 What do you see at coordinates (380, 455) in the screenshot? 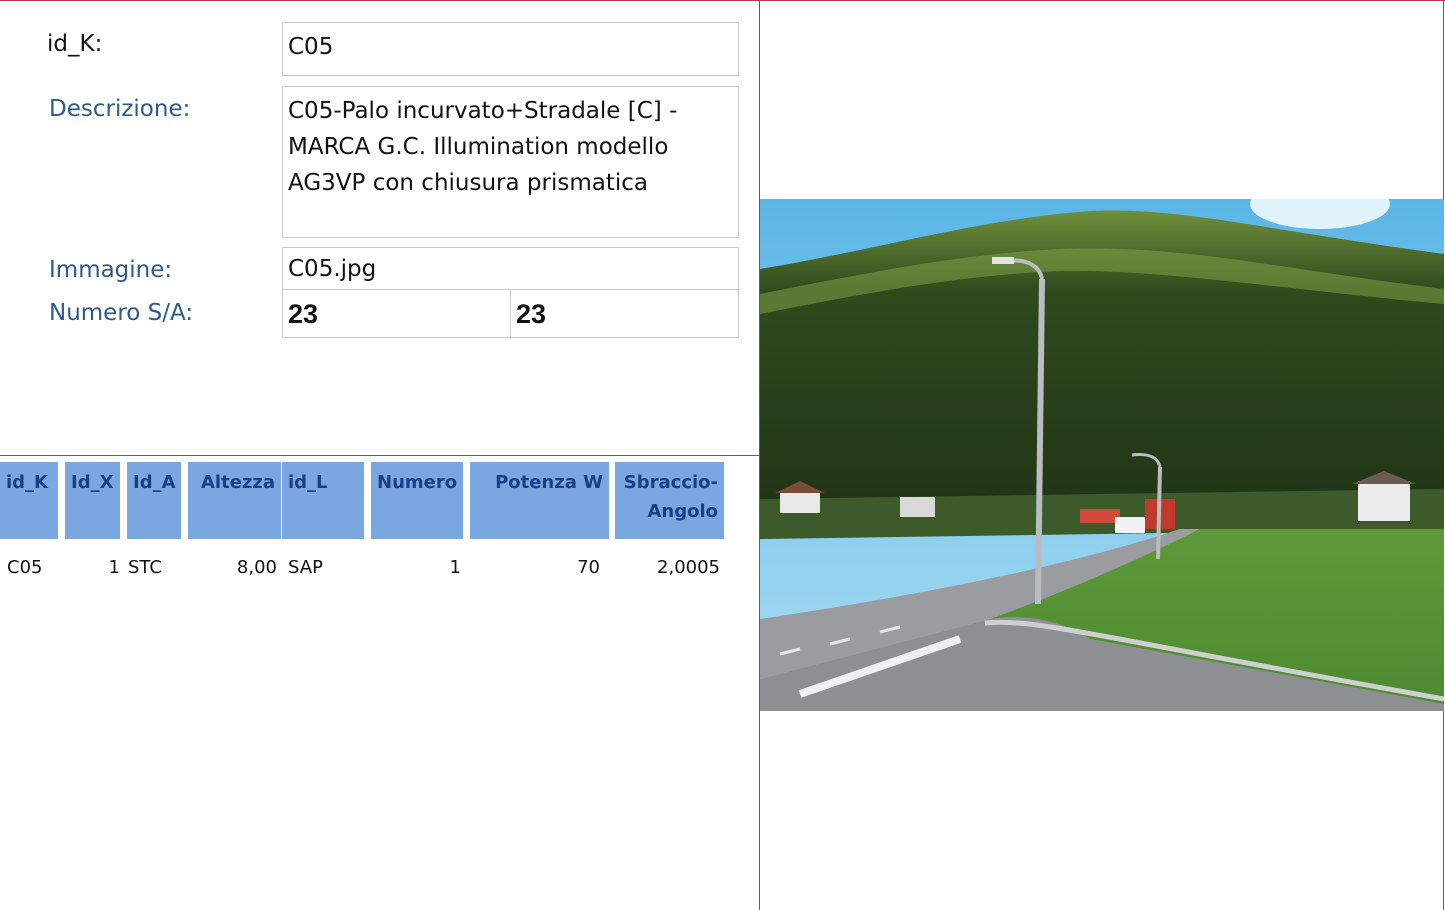
I see `section-divider` at bounding box center [380, 455].